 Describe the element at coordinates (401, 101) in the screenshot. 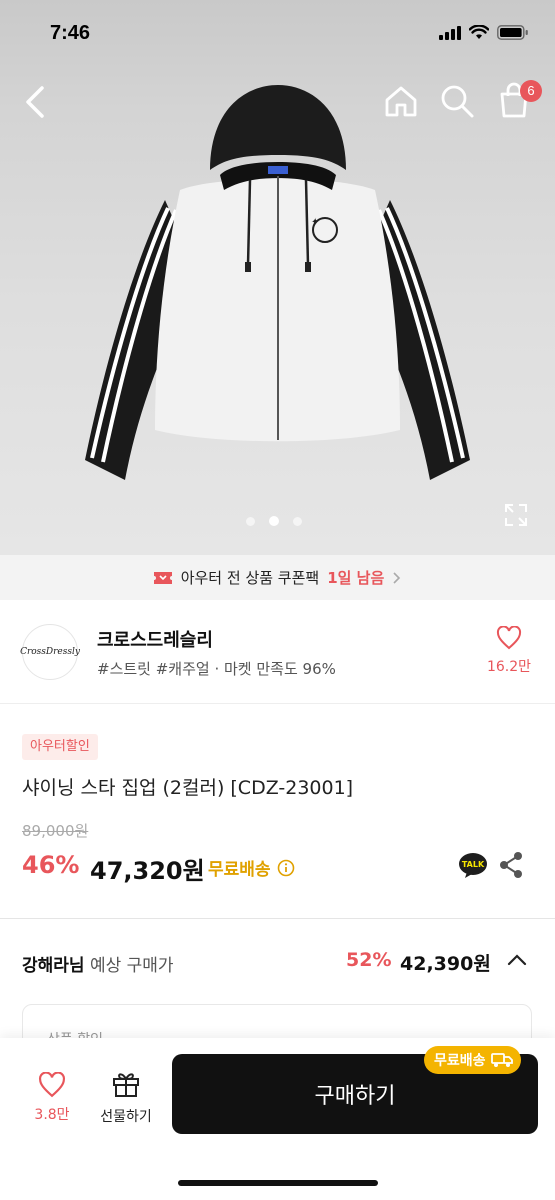

I see `home-button` at that location.